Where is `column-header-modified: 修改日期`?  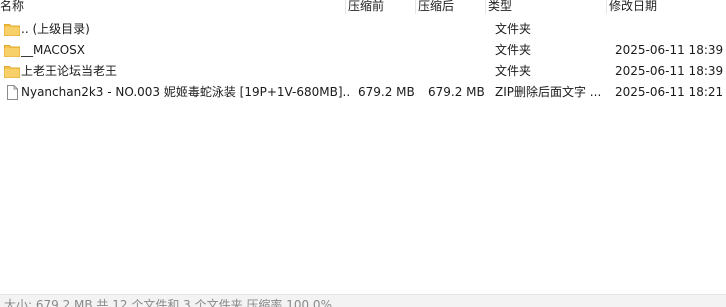 column-header-modified: 修改日期 is located at coordinates (633, 7).